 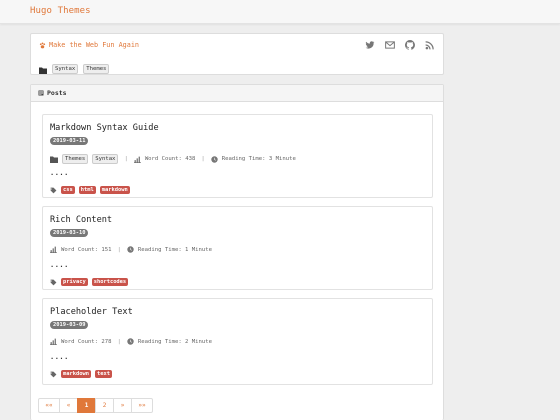 I want to click on post-tags: privacy shortcodes, so click(x=89, y=282).